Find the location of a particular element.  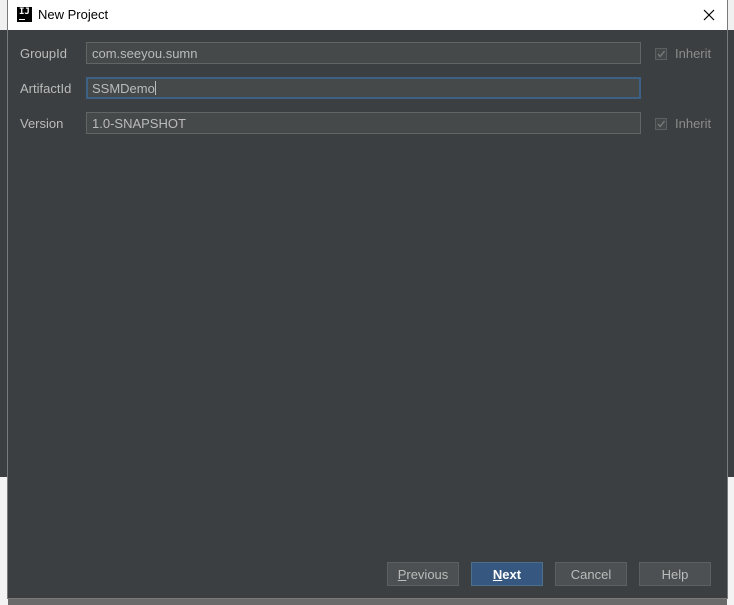

close-button is located at coordinates (709, 15).